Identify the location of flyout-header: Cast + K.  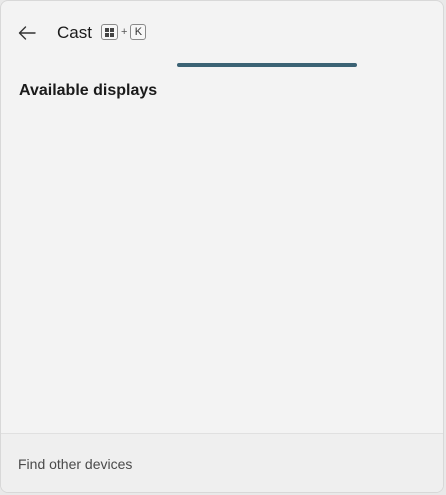
(222, 32).